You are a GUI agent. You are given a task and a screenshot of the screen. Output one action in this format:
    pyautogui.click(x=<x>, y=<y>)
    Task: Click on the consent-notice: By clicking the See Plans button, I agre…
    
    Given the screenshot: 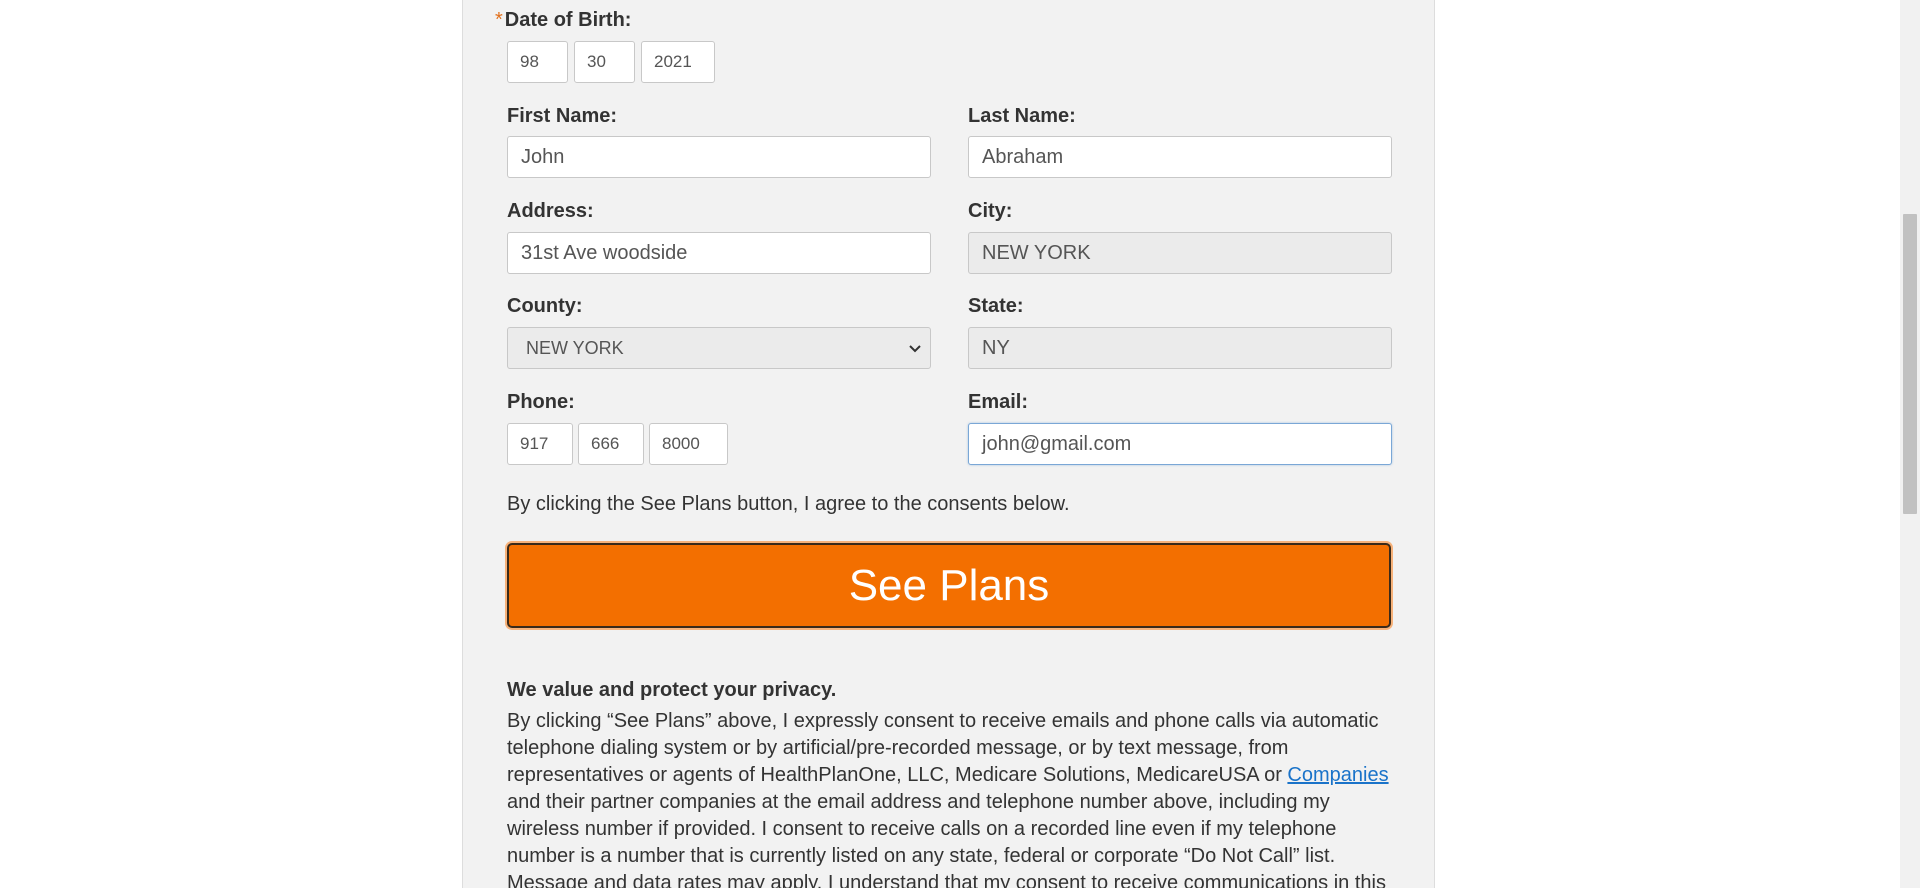 What is the action you would take?
    pyautogui.click(x=788, y=504)
    